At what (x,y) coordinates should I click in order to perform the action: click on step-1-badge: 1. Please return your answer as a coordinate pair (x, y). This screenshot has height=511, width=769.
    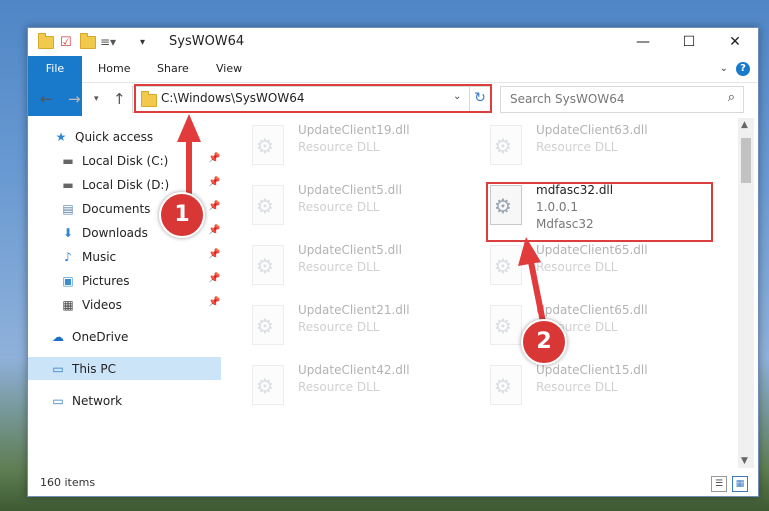
    Looking at the image, I should click on (182, 215).